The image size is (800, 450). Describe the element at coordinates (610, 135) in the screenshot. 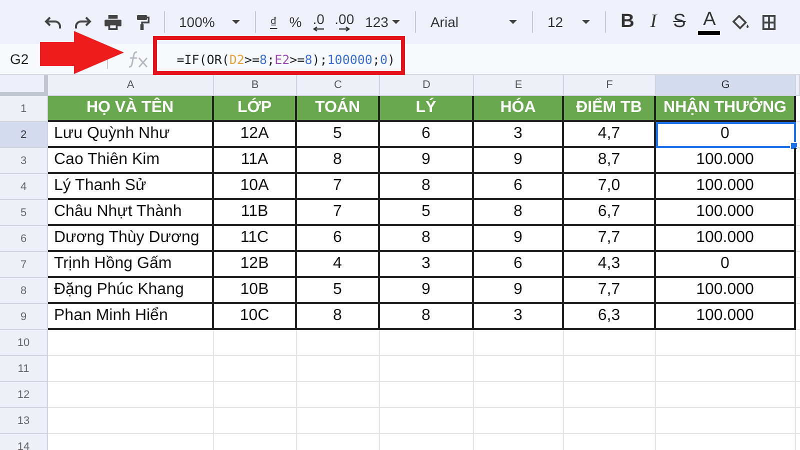

I see `table-cell: 4,7` at that location.